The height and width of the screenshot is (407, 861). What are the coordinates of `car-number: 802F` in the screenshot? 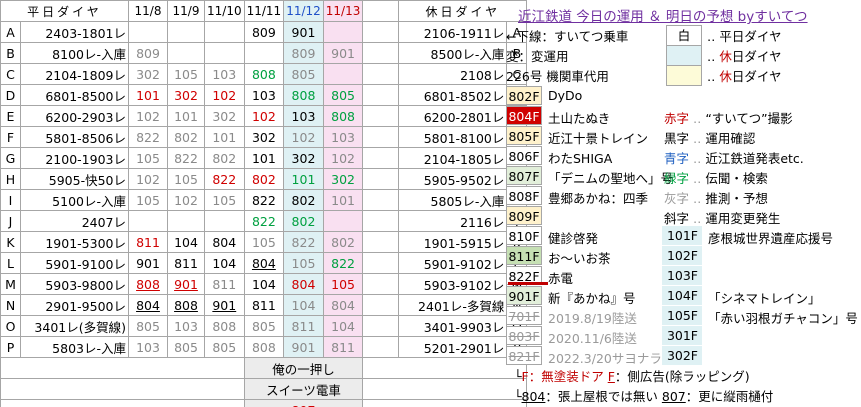 It's located at (524, 95).